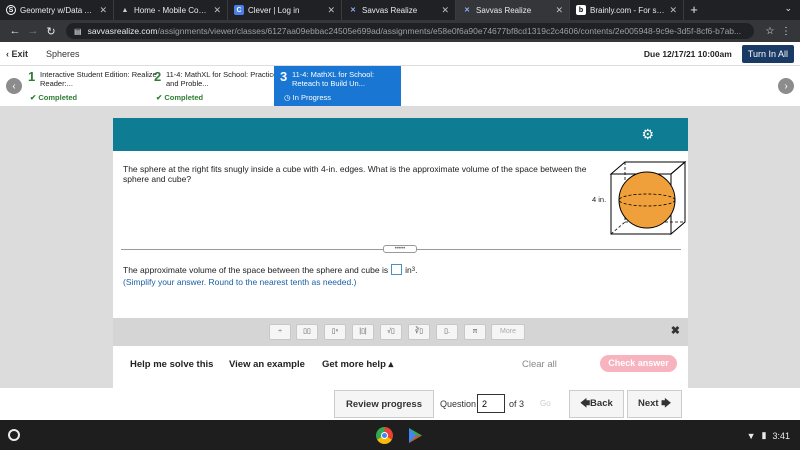 The width and height of the screenshot is (800, 450). I want to click on question-label: Question, so click(458, 404).